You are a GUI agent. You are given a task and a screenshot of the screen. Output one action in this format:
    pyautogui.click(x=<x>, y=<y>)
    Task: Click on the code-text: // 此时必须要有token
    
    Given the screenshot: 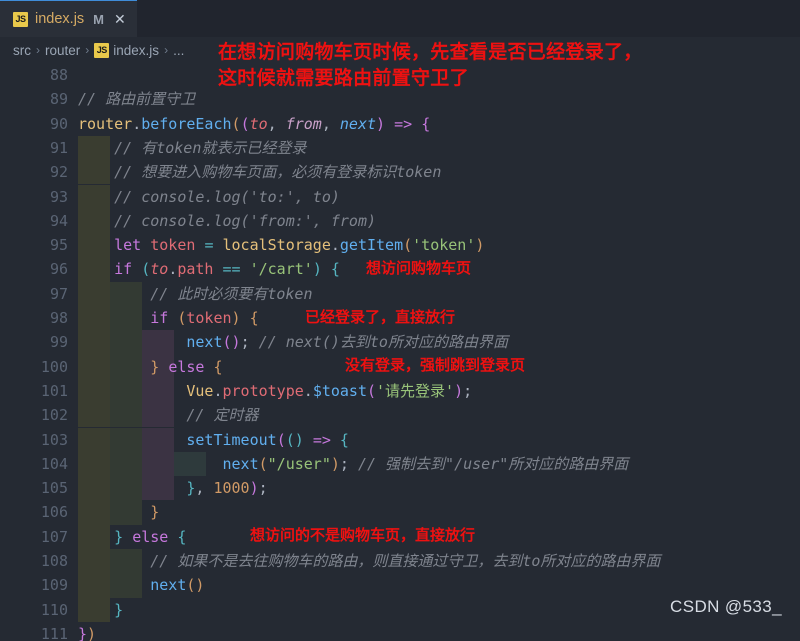 What is the action you would take?
    pyautogui.click(x=231, y=293)
    